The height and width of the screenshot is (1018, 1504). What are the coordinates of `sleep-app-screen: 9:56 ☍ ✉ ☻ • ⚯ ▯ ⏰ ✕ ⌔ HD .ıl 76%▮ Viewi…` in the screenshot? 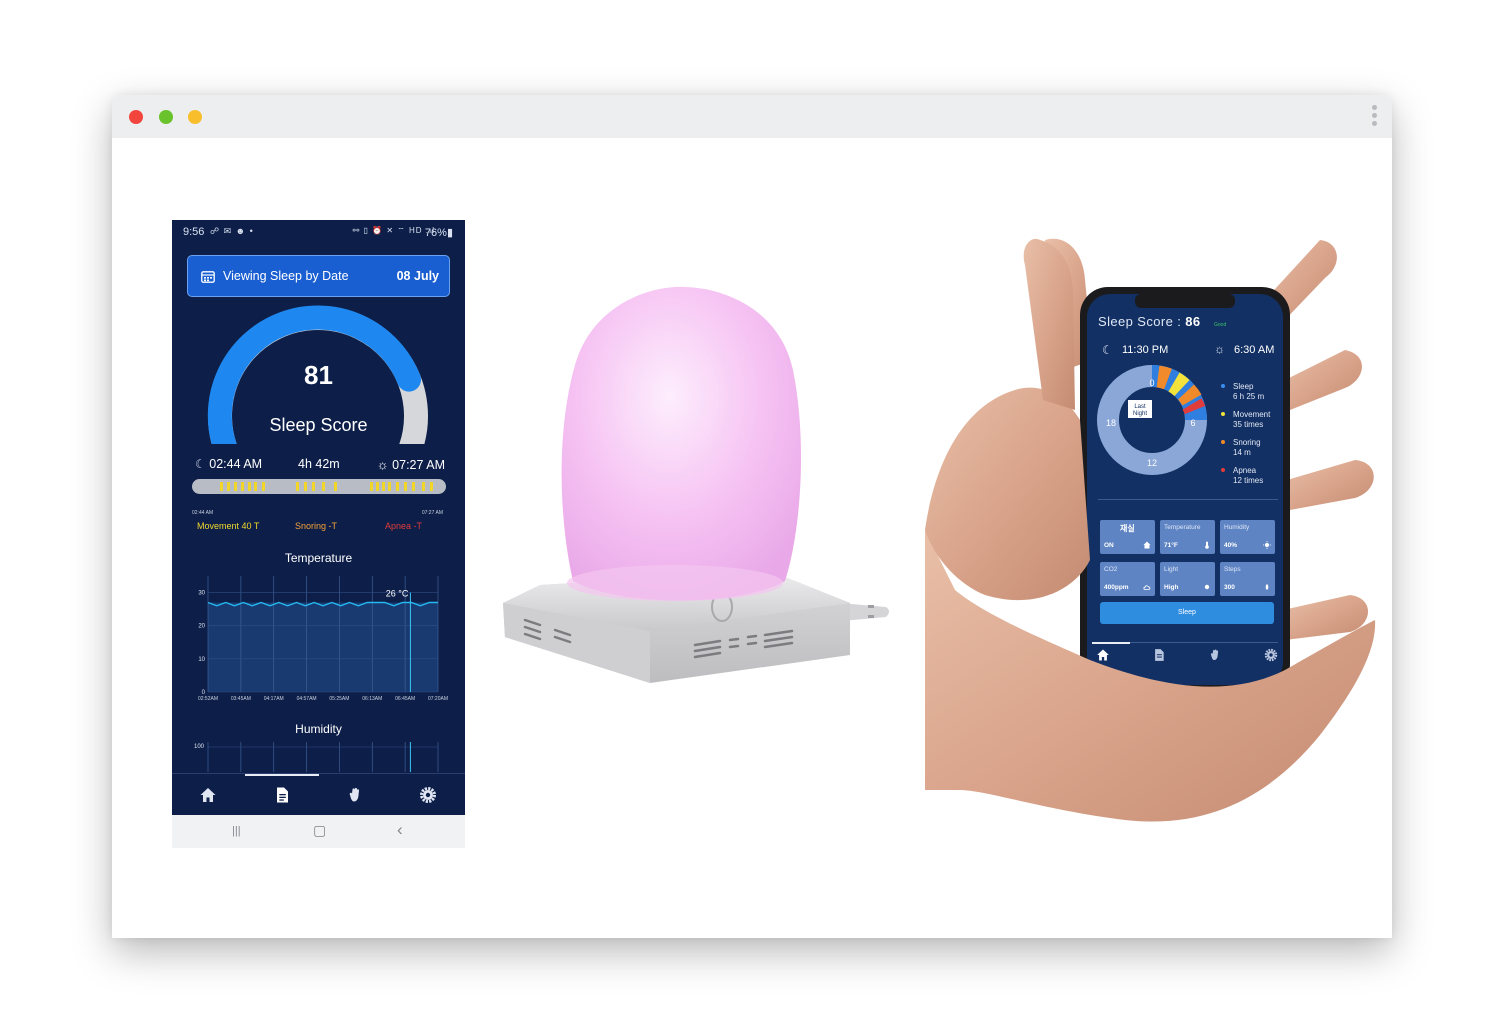 It's located at (318, 534).